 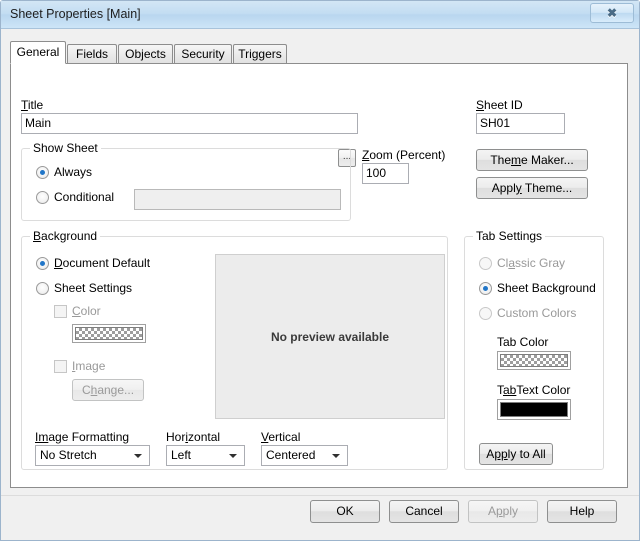 I want to click on help-button: Help, so click(x=582, y=511).